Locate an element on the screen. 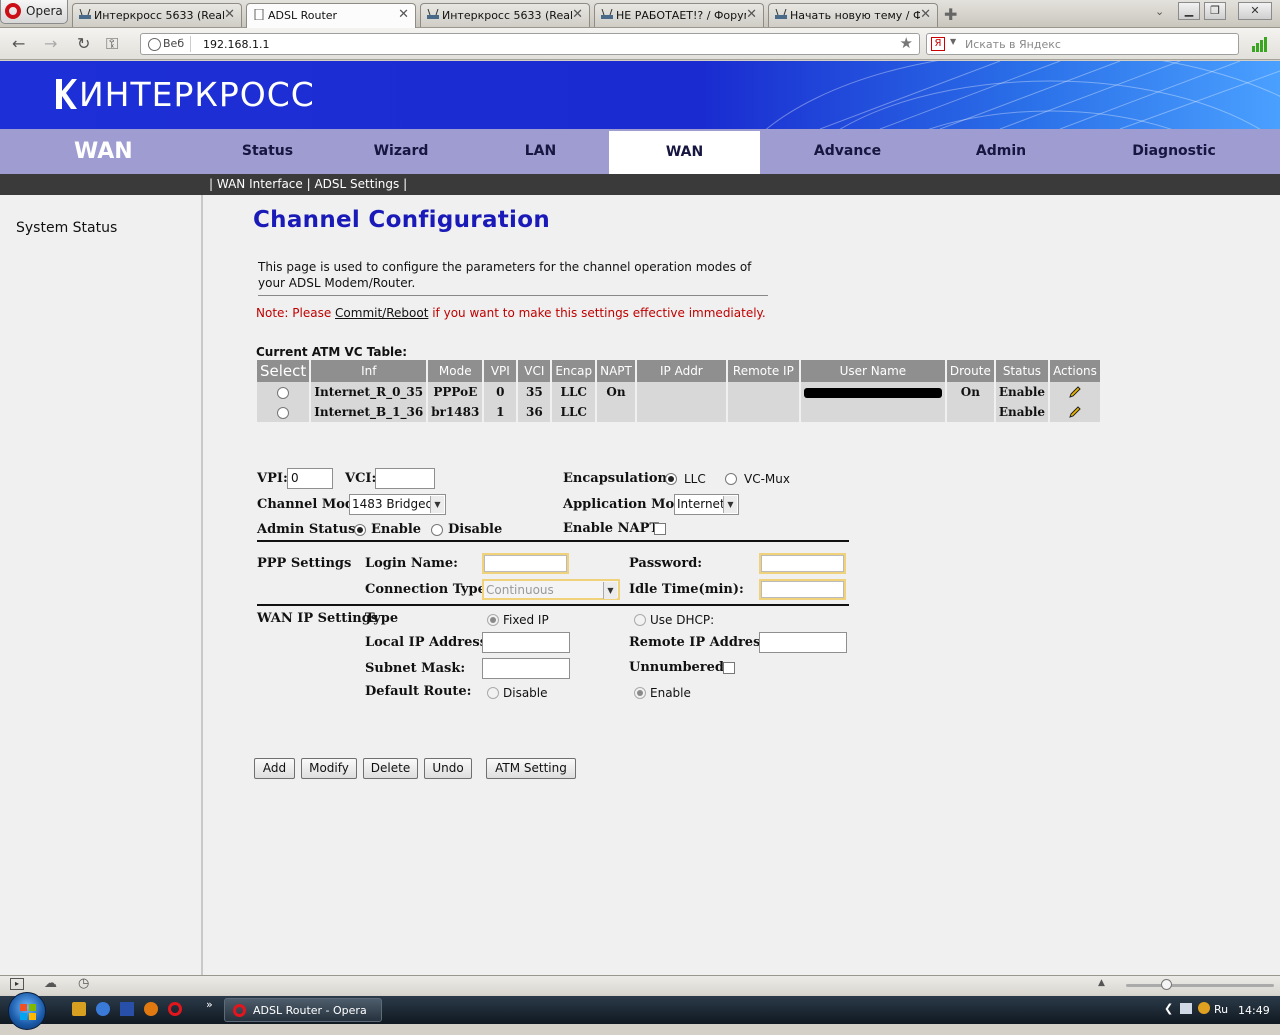  password-input is located at coordinates (802, 563).